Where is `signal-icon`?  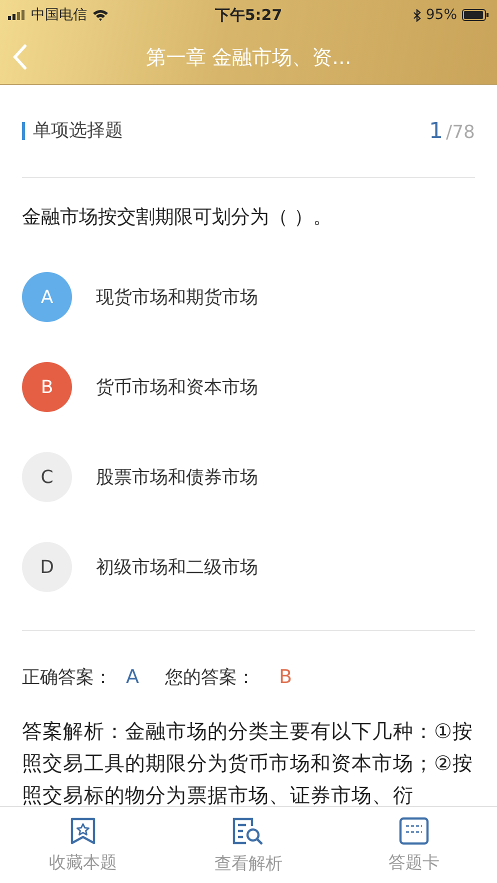 signal-icon is located at coordinates (17, 15).